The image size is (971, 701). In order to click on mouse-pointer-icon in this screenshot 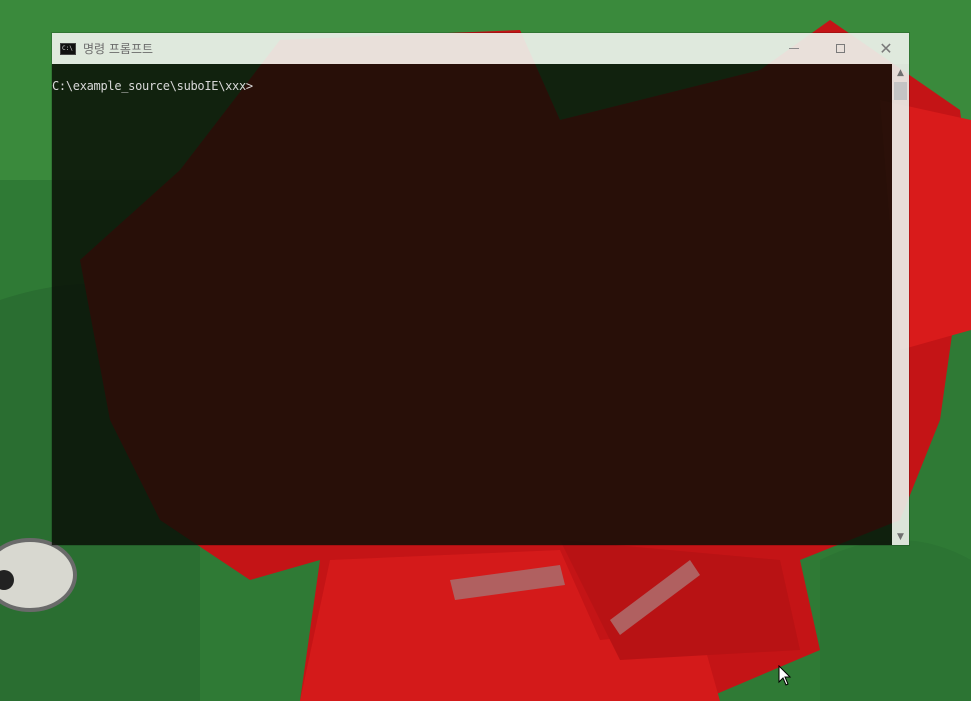, I will do `click(785, 675)`.